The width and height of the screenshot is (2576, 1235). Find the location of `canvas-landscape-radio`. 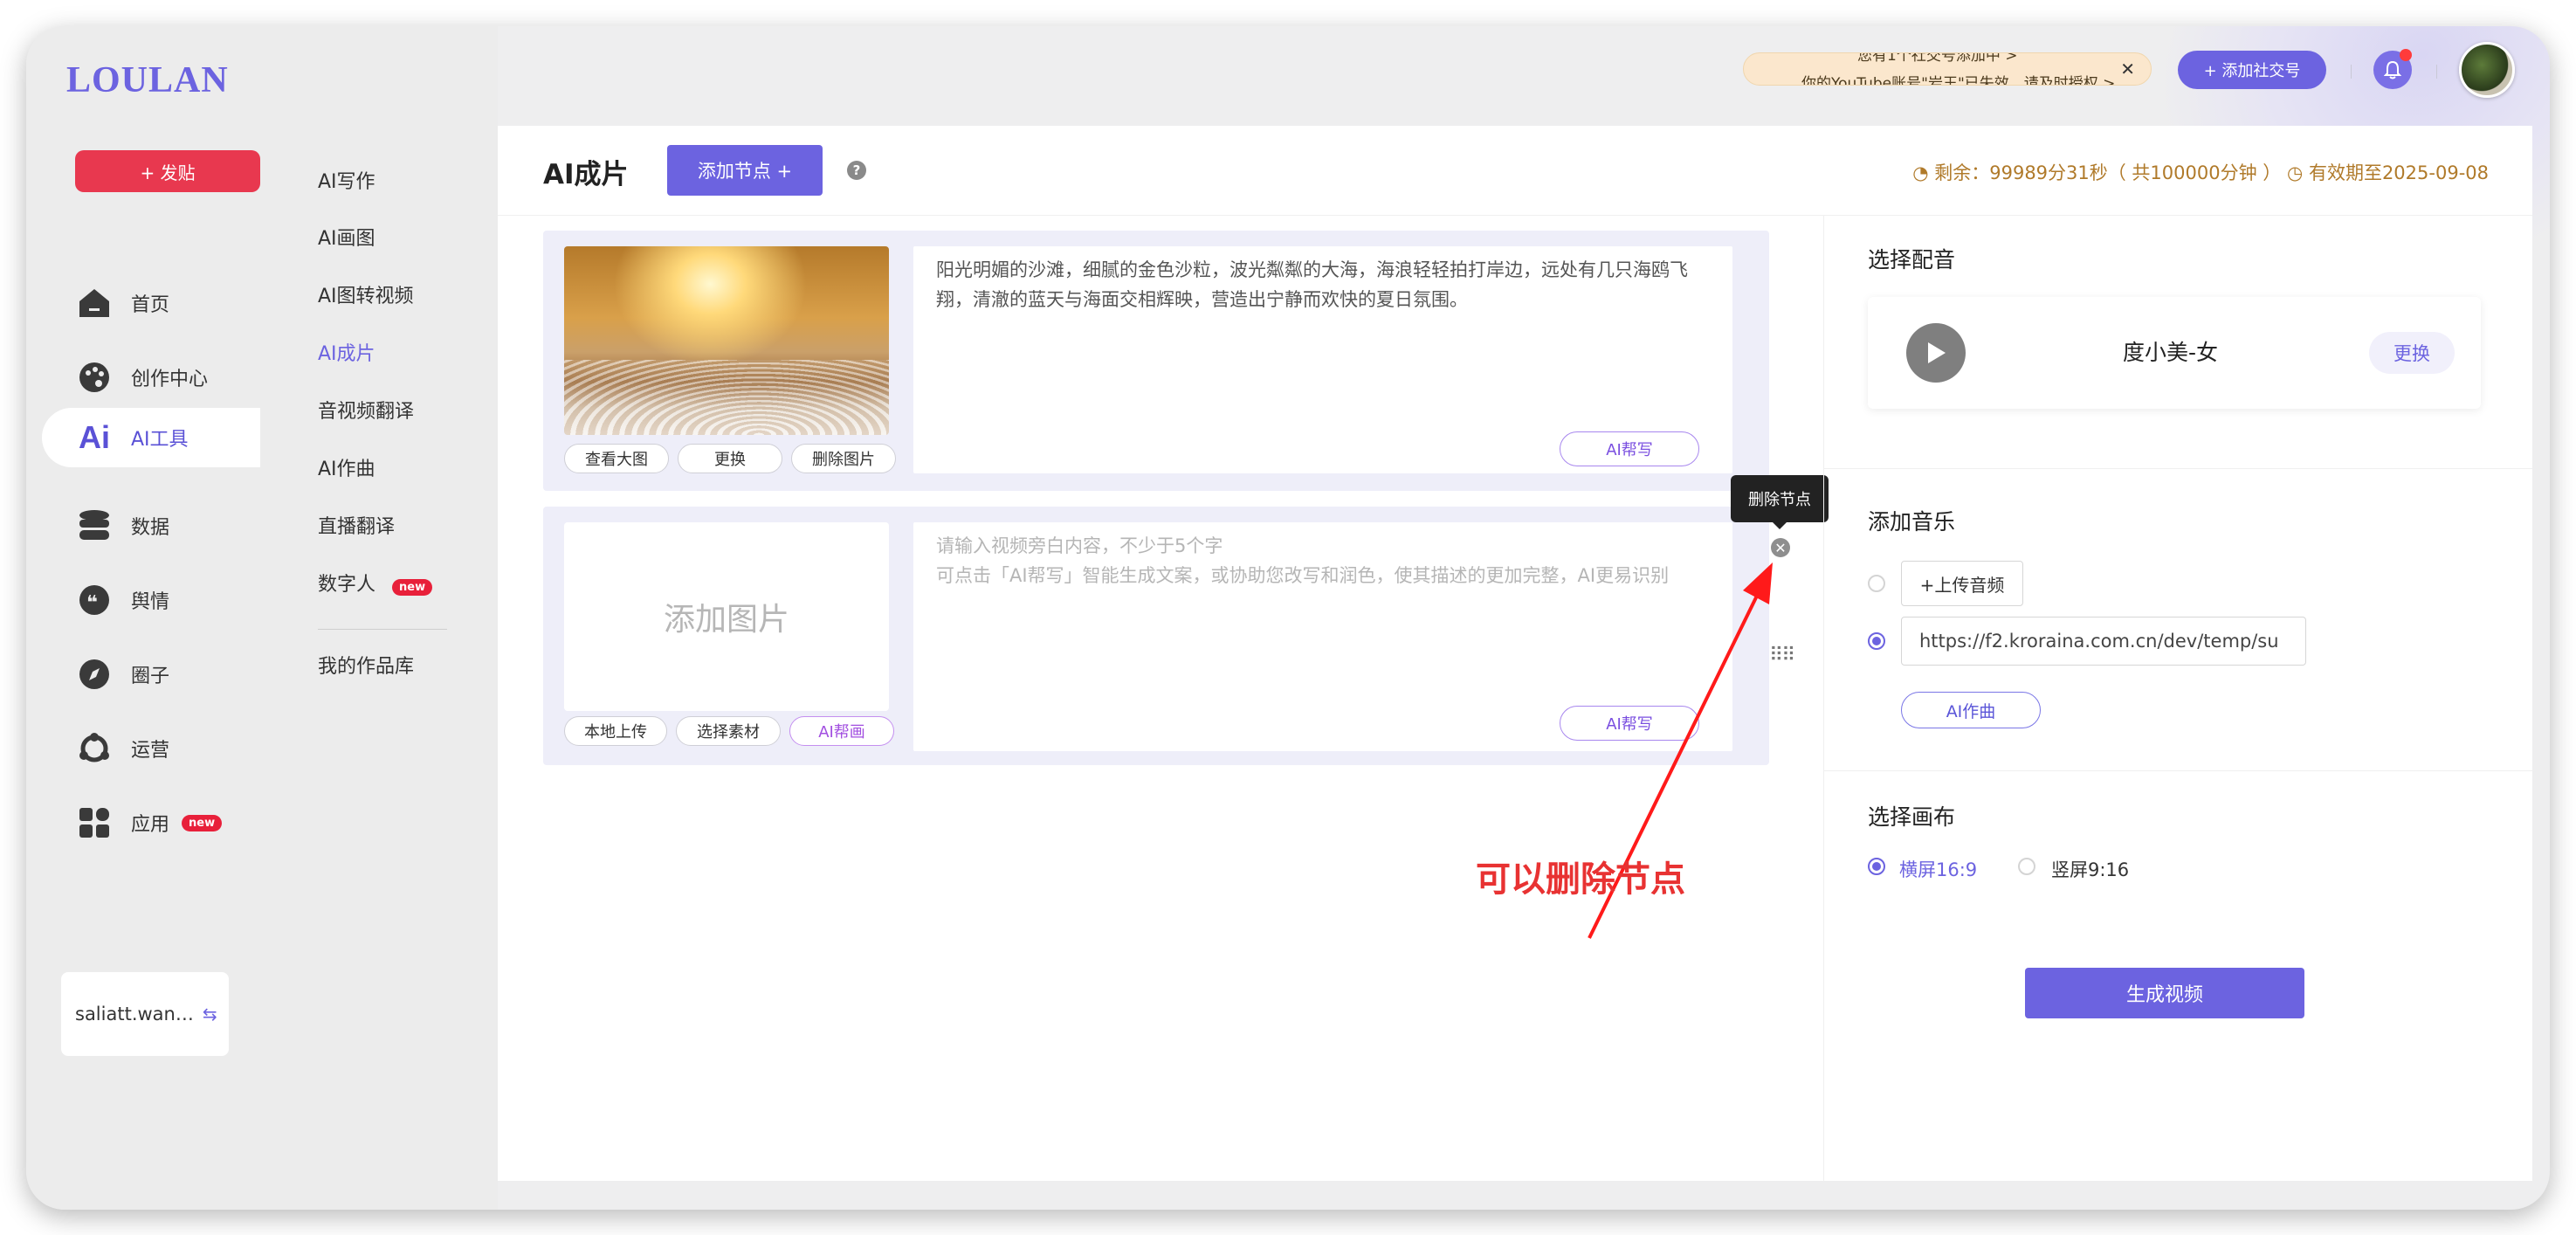

canvas-landscape-radio is located at coordinates (1876, 867).